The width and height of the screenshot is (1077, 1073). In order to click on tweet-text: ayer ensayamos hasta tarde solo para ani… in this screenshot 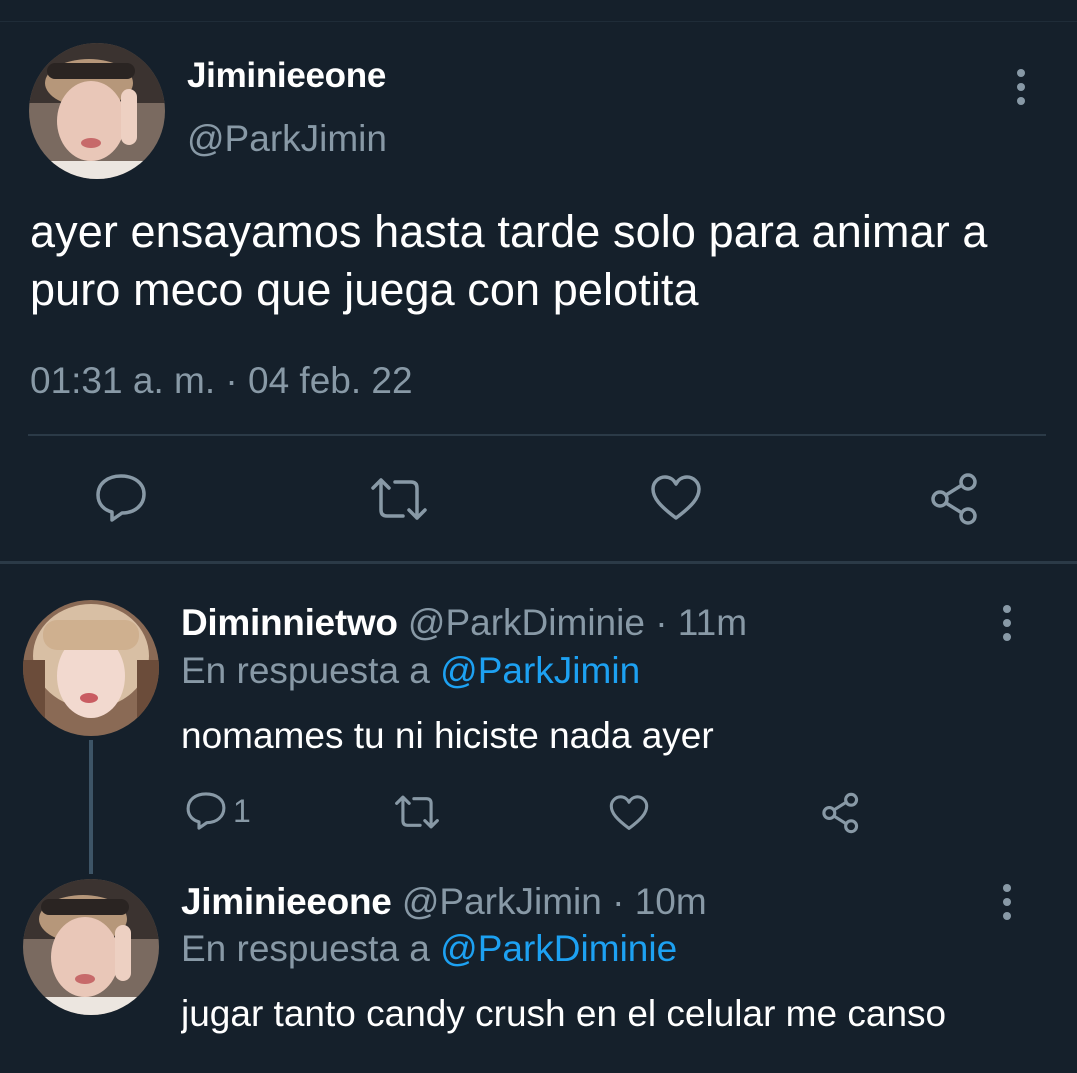, I will do `click(509, 260)`.